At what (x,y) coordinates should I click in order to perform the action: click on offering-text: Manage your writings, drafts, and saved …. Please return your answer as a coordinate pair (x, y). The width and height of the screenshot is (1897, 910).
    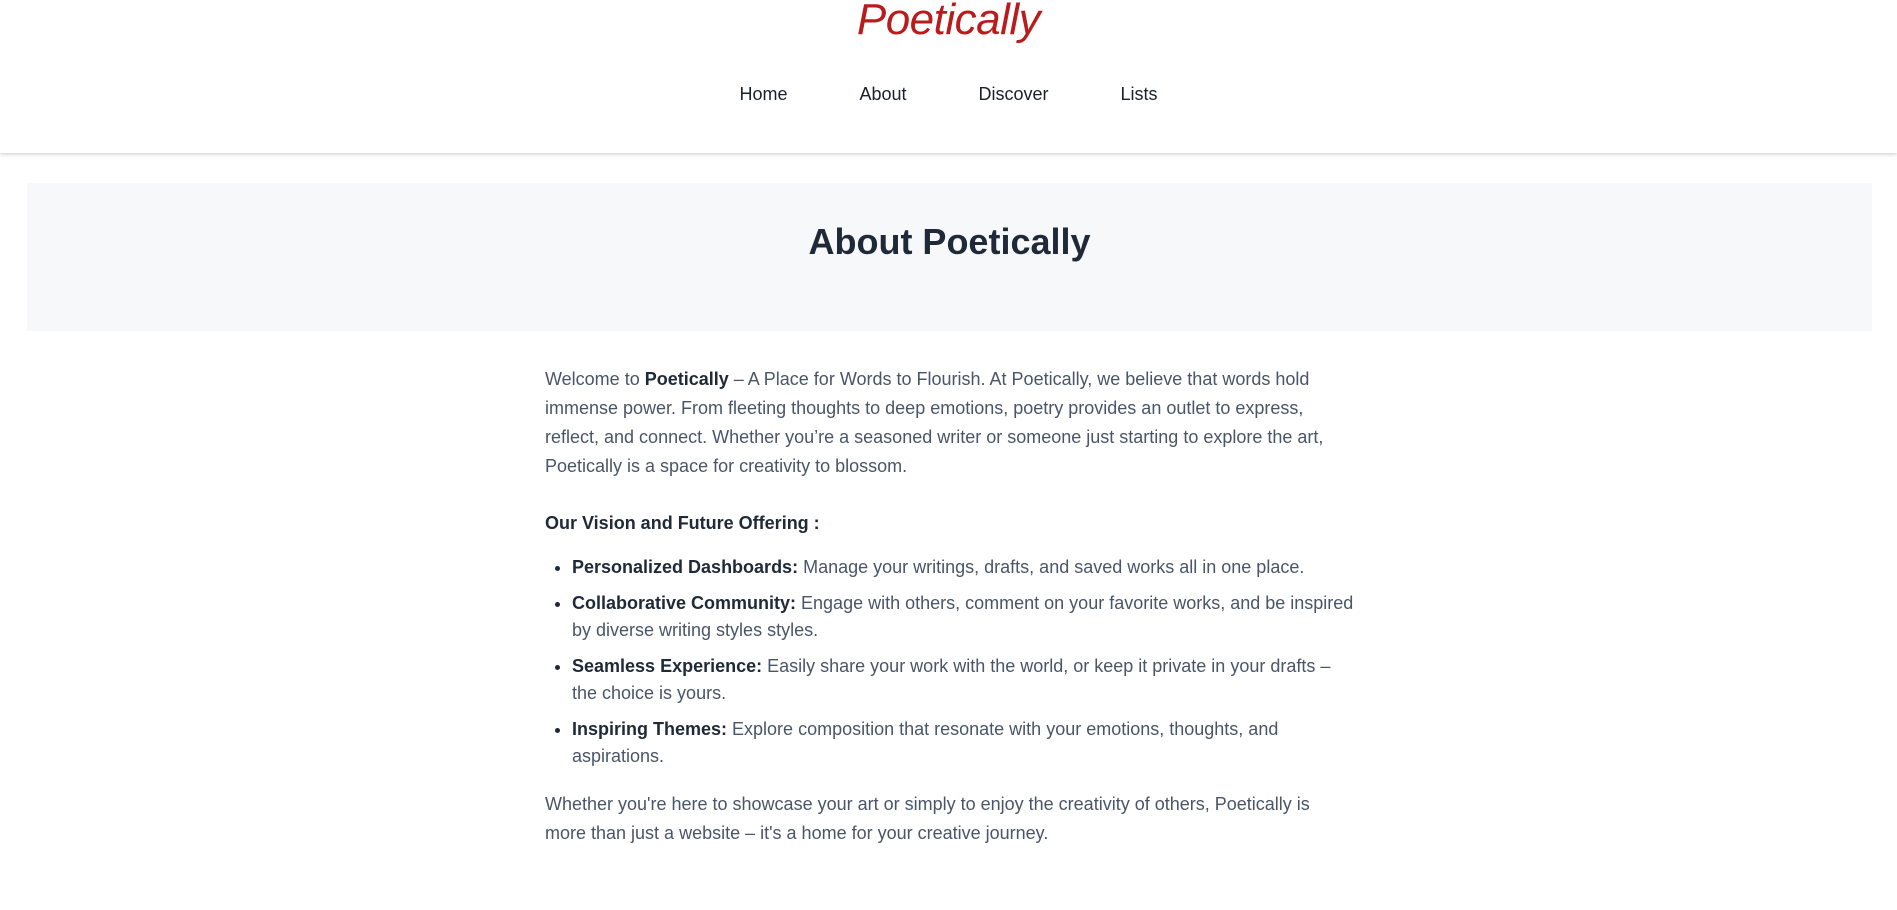
    Looking at the image, I should click on (1051, 567).